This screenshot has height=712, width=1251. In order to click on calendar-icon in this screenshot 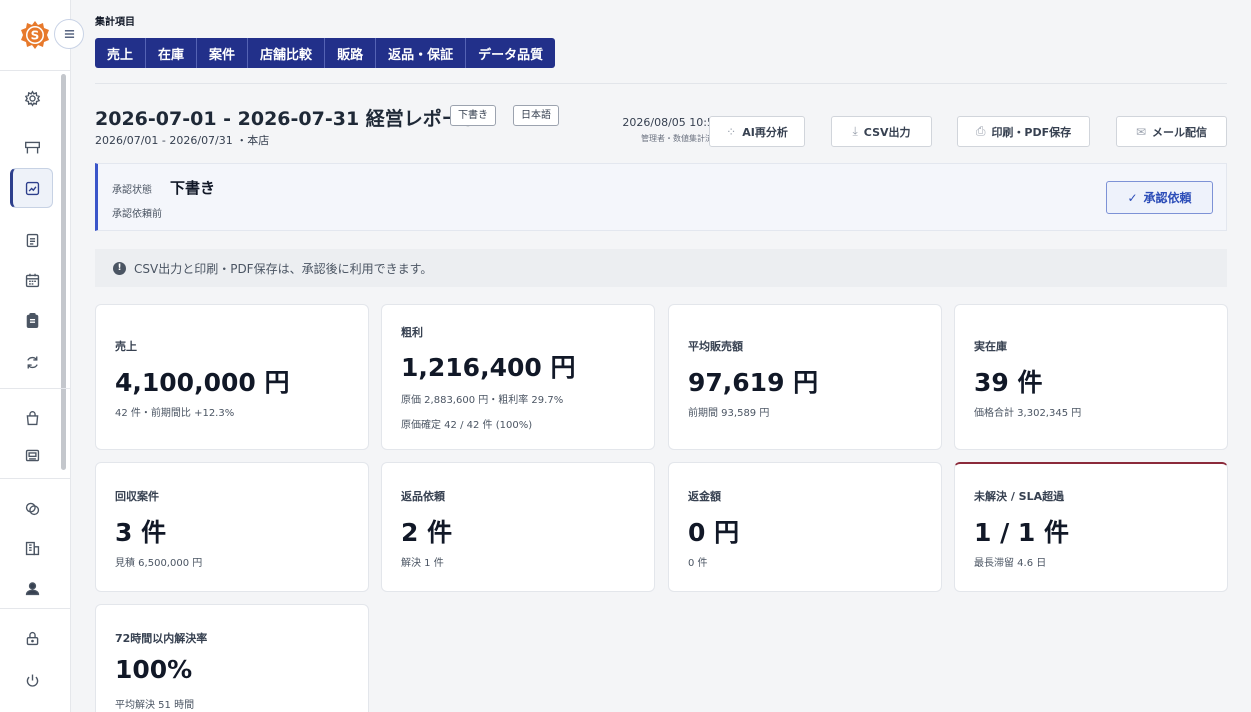, I will do `click(32, 280)`.